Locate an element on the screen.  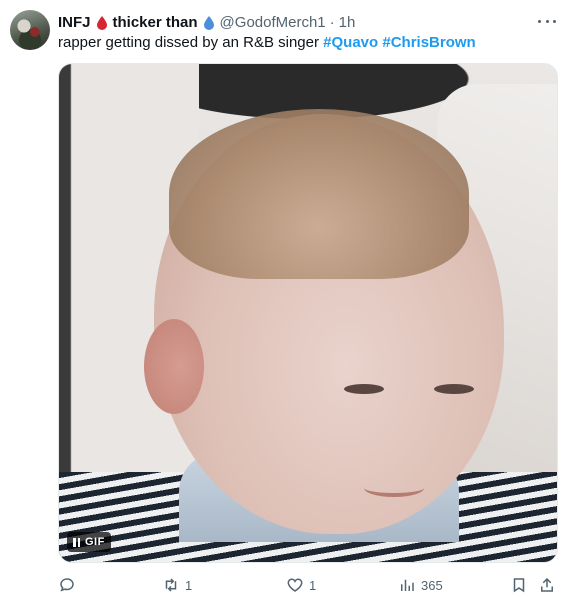
more-options-icon is located at coordinates (547, 21).